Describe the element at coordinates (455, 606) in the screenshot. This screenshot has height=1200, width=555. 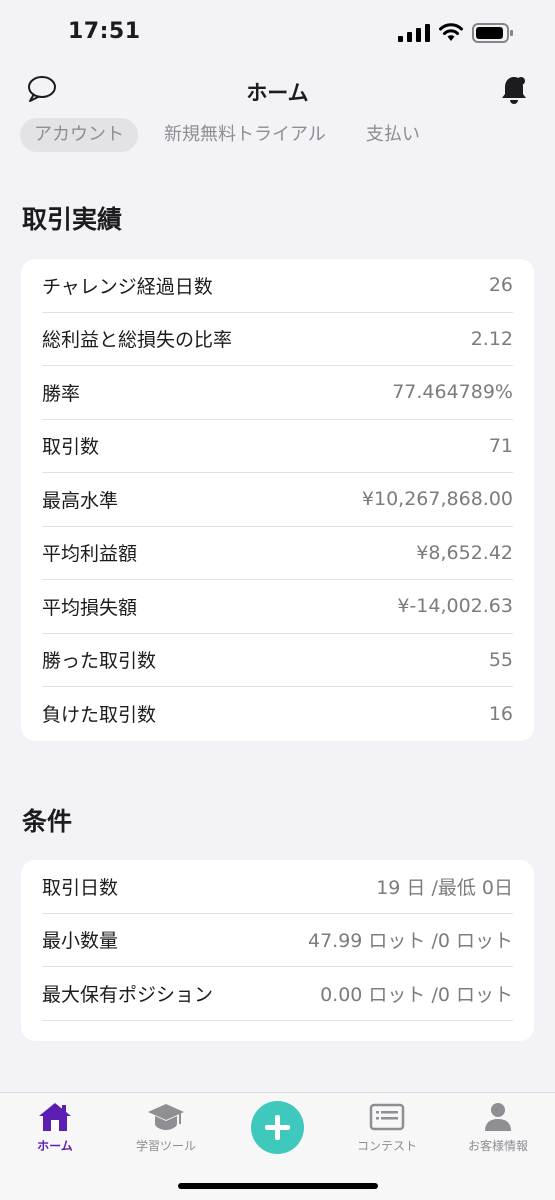
I see `stat-value: ¥-14,002.63` at that location.